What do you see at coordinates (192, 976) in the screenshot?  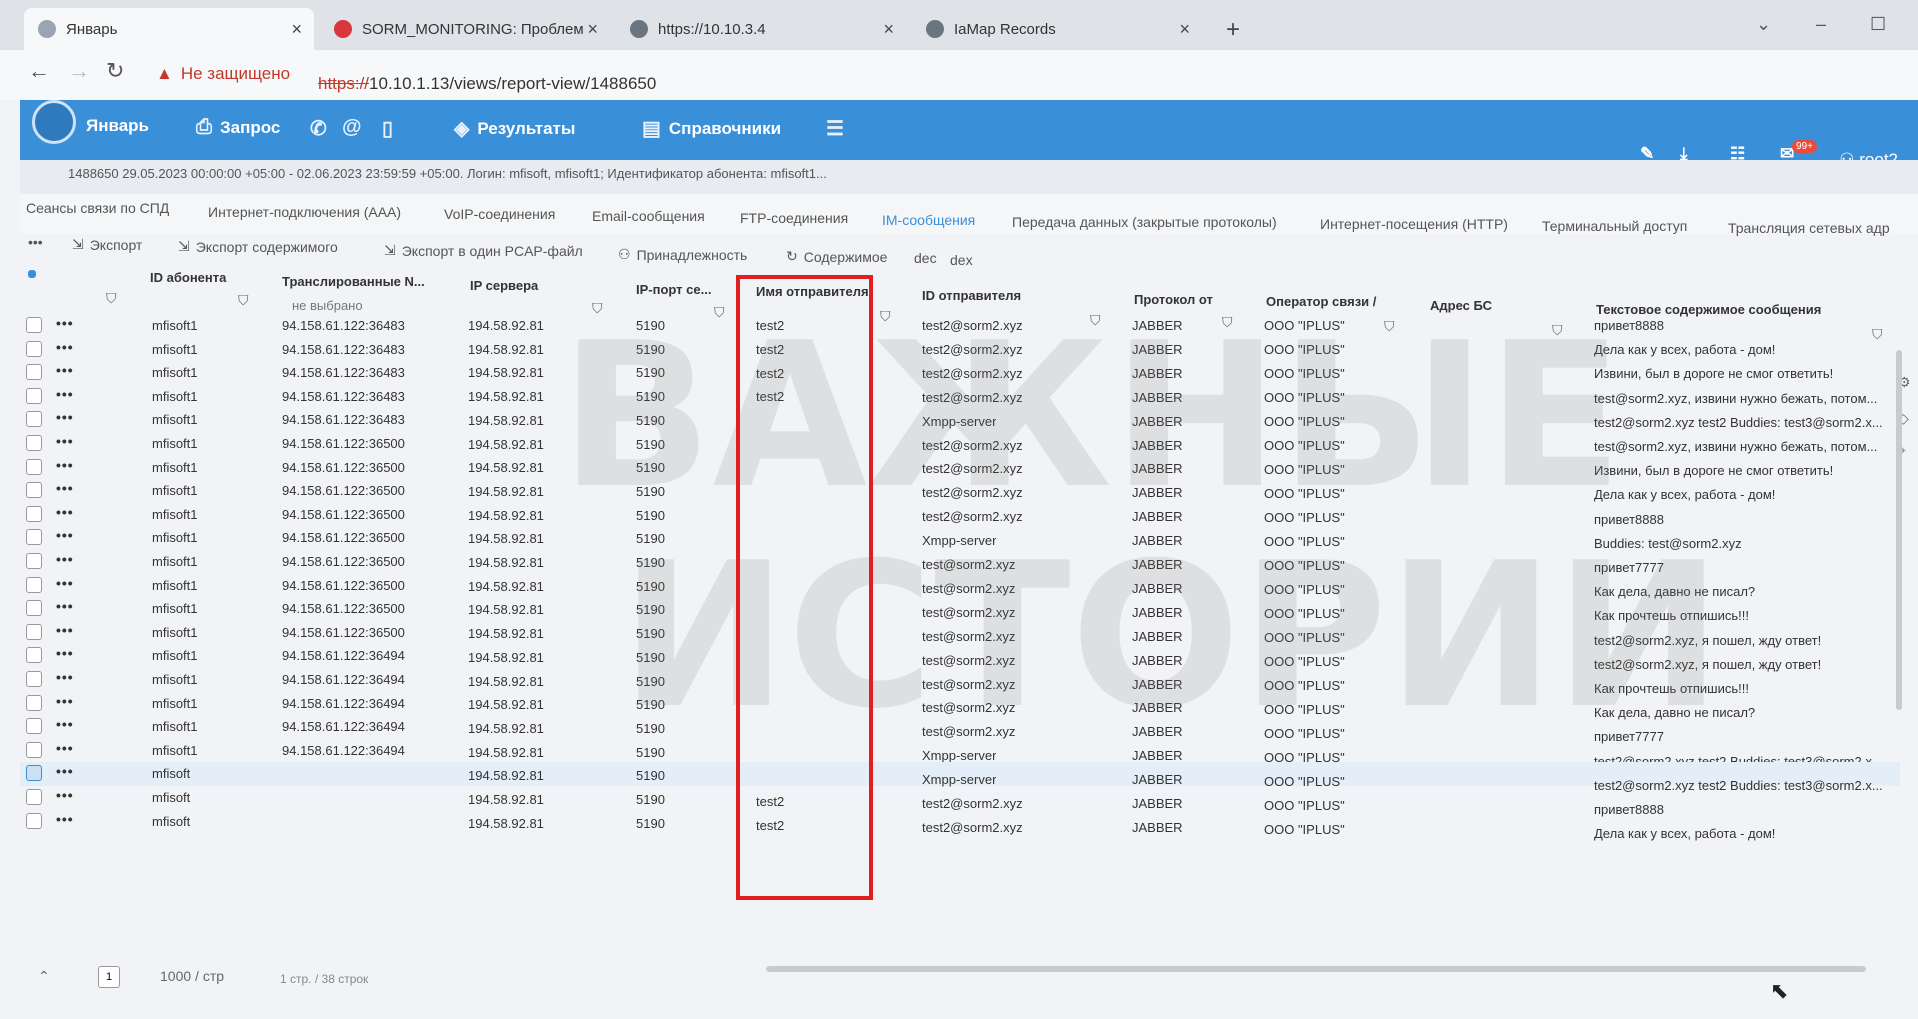 I see `per-page-select: 1000 / стр` at bounding box center [192, 976].